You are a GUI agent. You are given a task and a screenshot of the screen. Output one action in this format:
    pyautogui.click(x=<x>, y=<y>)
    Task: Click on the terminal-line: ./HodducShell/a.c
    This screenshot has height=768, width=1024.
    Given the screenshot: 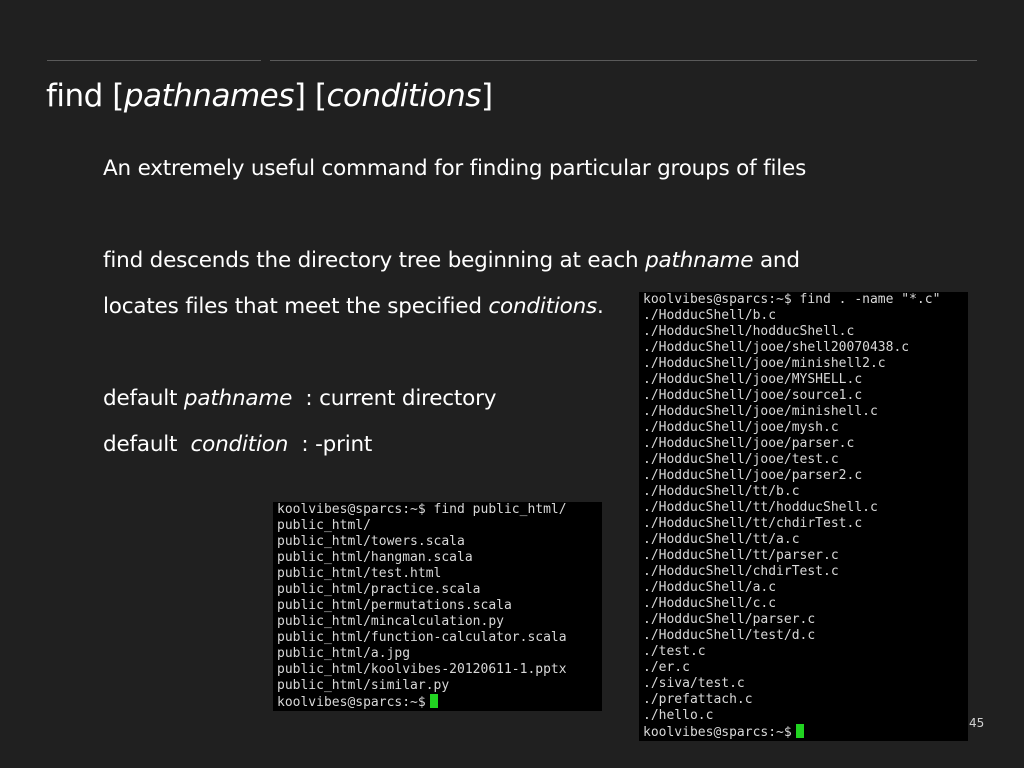 What is the action you would take?
    pyautogui.click(x=710, y=587)
    